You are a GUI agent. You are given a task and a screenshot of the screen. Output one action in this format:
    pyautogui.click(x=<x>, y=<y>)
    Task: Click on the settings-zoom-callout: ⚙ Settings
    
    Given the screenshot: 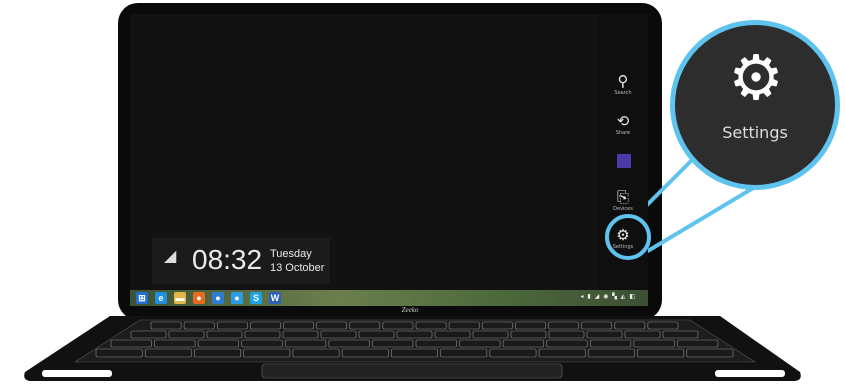 What is the action you would take?
    pyautogui.click(x=755, y=105)
    